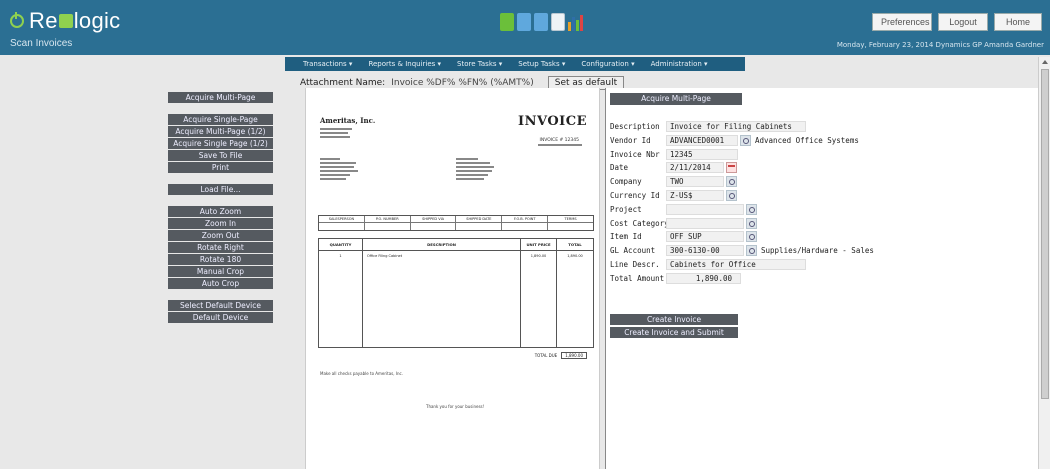  Describe the element at coordinates (607, 64) in the screenshot. I see `nav-configuration: Configuration ▾` at that location.